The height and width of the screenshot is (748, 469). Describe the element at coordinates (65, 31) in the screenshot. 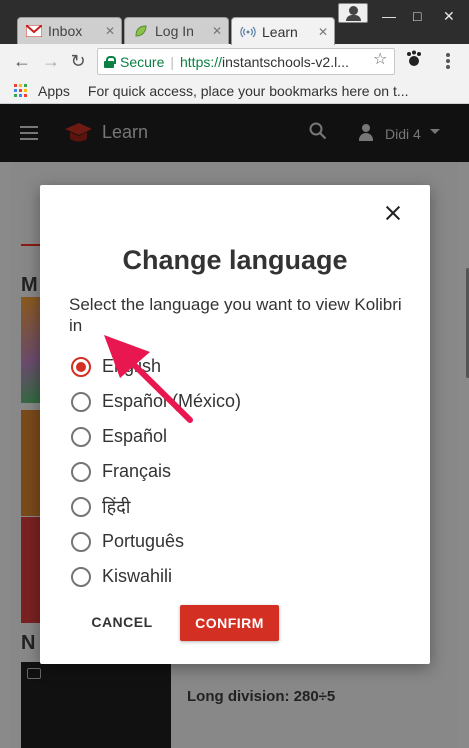

I see `tab-title: Inbox` at that location.